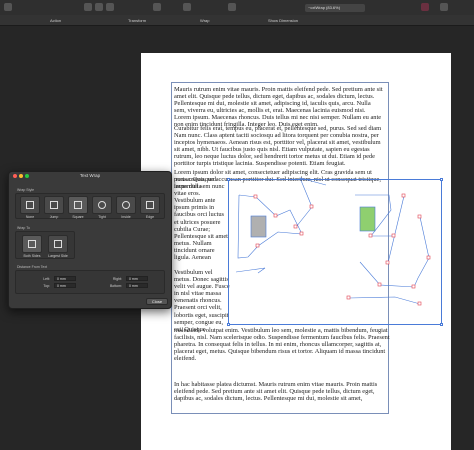  I want to click on selection-bounding-box, so click(335, 252).